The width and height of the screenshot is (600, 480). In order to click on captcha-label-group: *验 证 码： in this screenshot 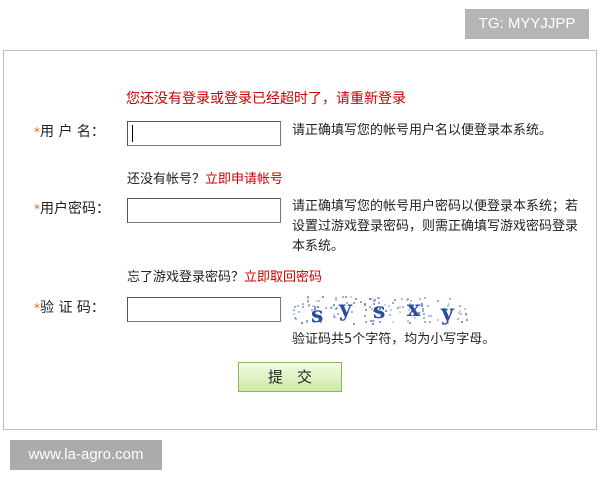, I will do `click(69, 307)`.